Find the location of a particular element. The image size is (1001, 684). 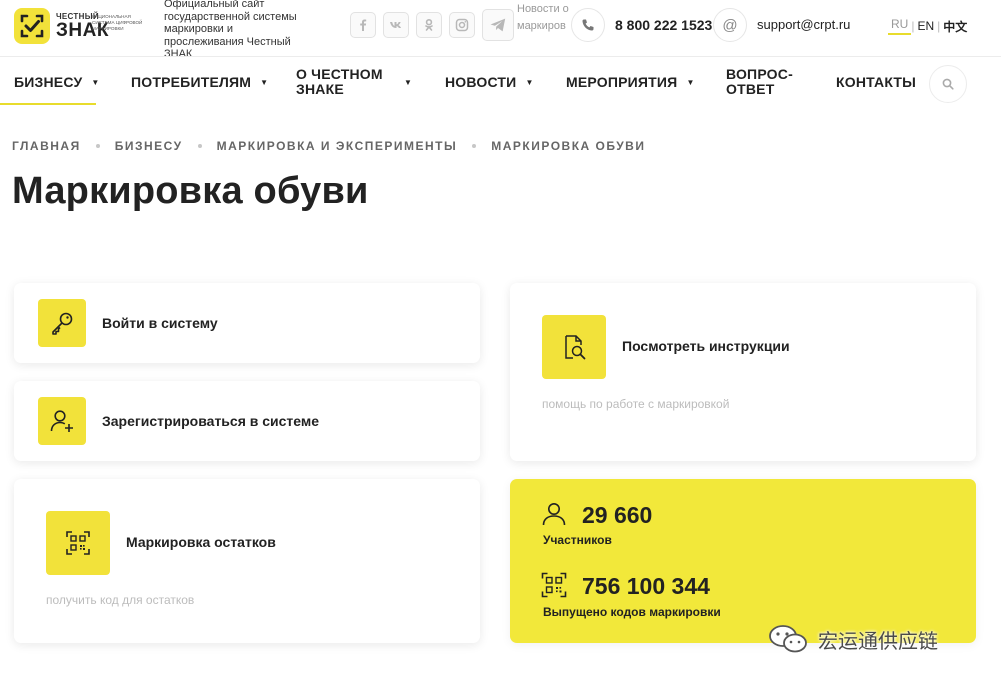

breadcrumb-marking: МАРКИРОВКА И ЭКСПЕРИМЕНТЫ is located at coordinates (337, 146).